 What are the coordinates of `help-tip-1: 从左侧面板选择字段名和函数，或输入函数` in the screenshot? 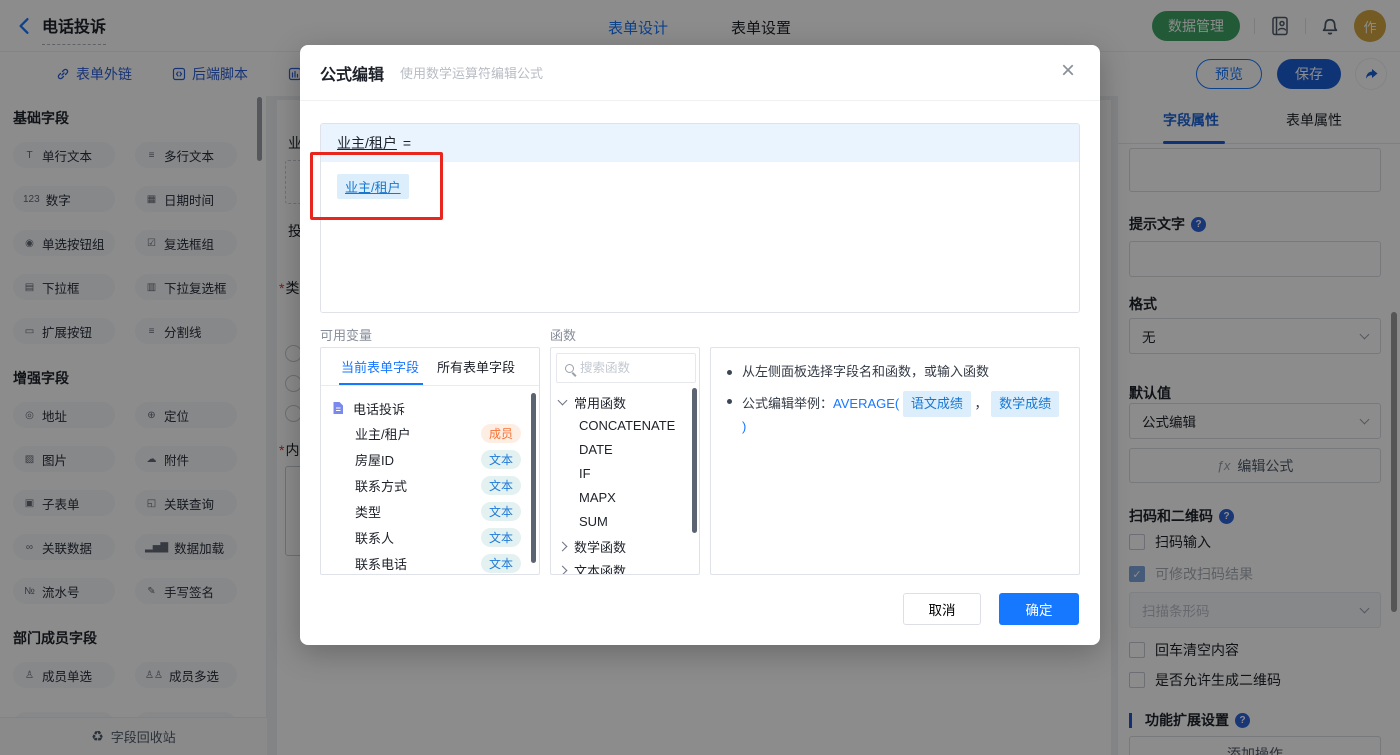 It's located at (895, 372).